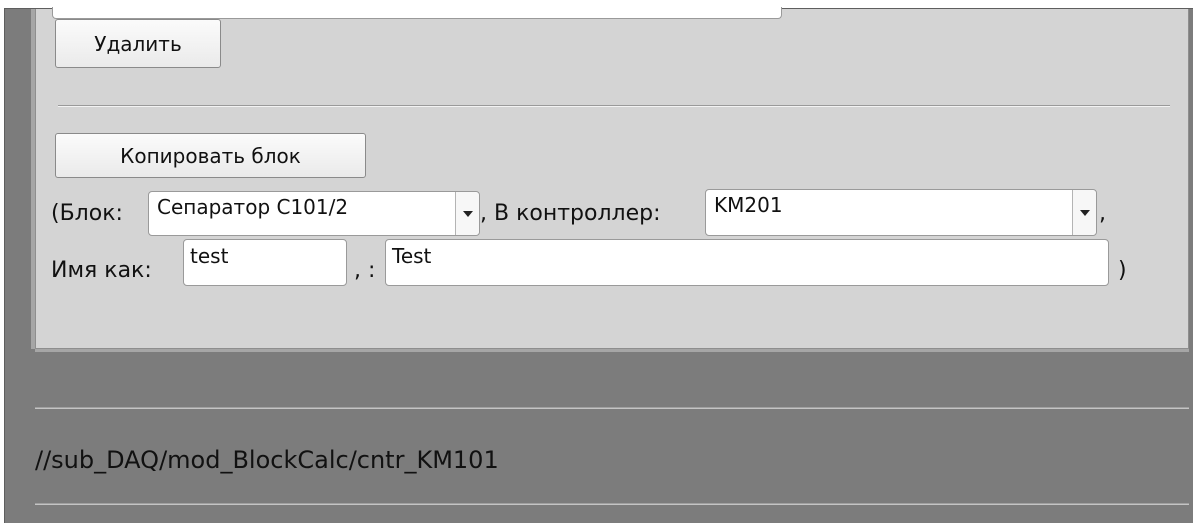 This screenshot has height=523, width=1193. What do you see at coordinates (747, 262) in the screenshot?
I see `description-input: Test` at bounding box center [747, 262].